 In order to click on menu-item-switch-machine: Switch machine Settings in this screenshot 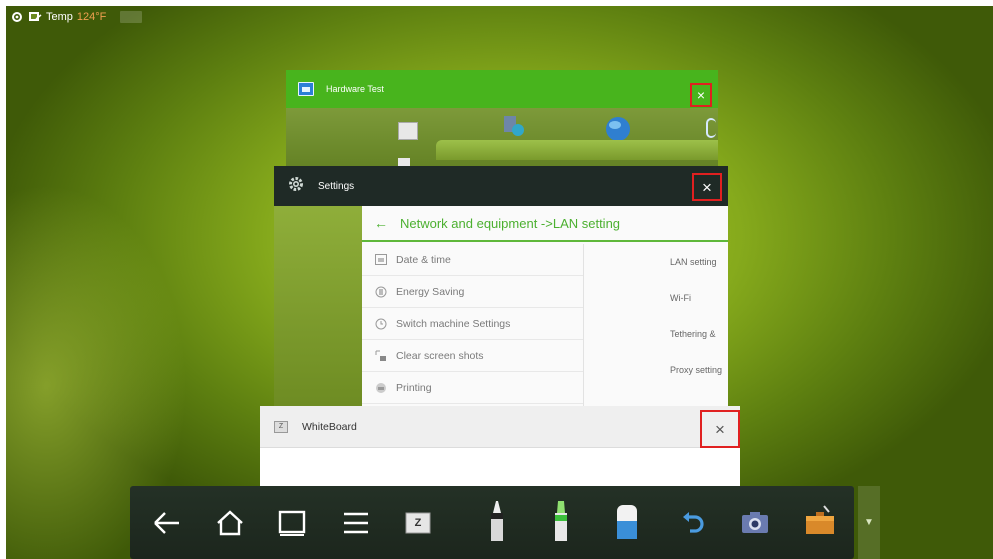, I will do `click(472, 324)`.